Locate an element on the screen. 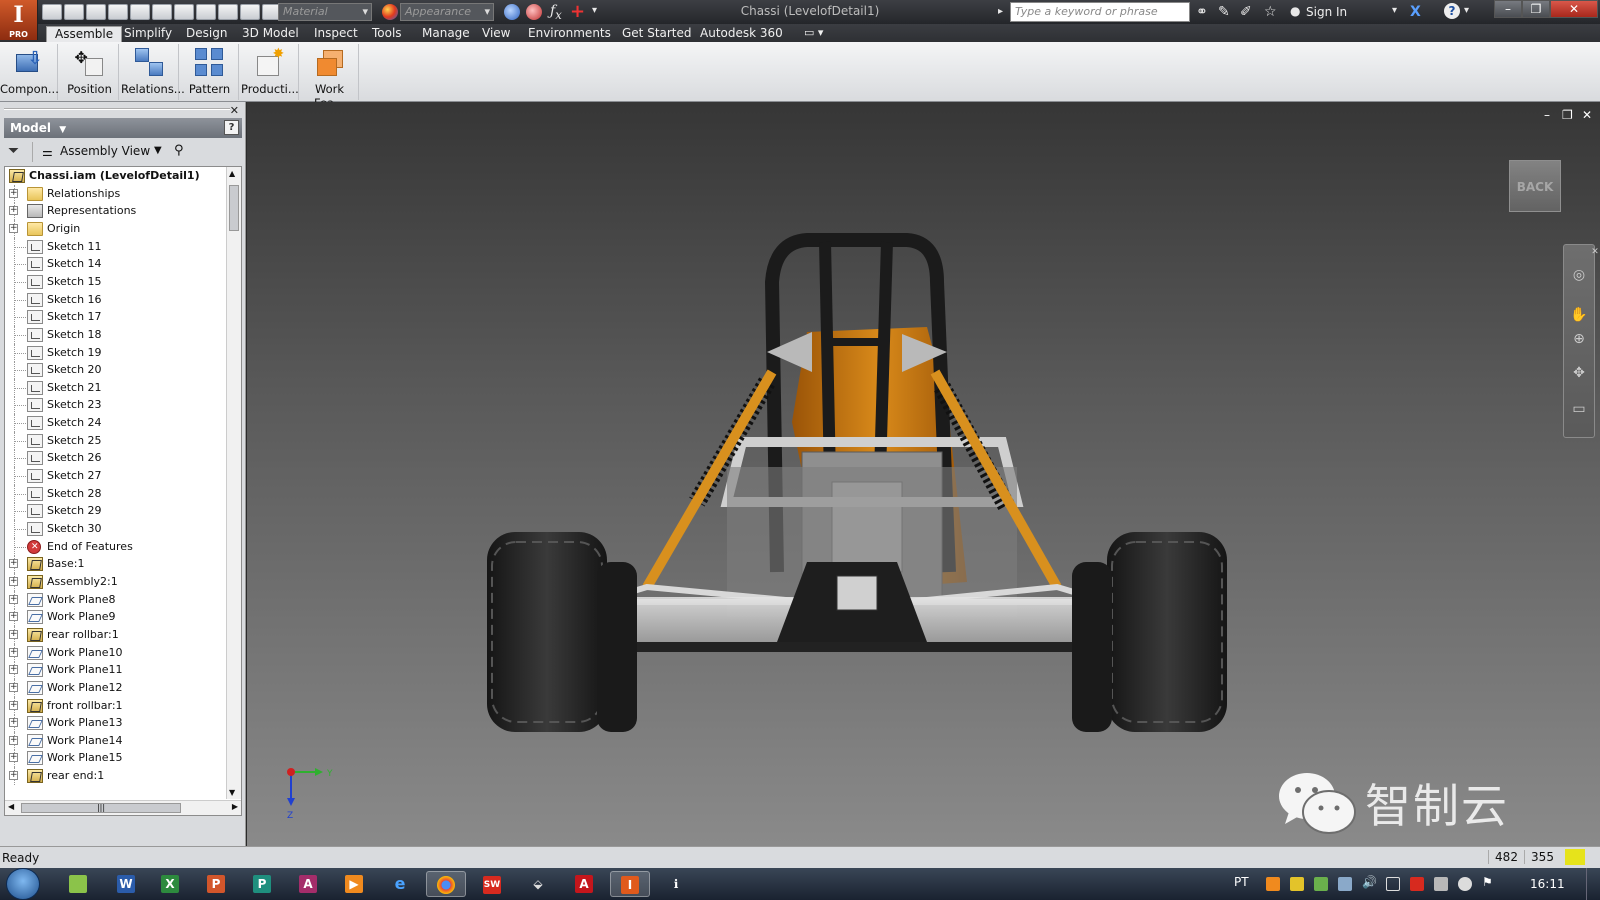  model-dropdown-icon: ▼ is located at coordinates (62, 130).